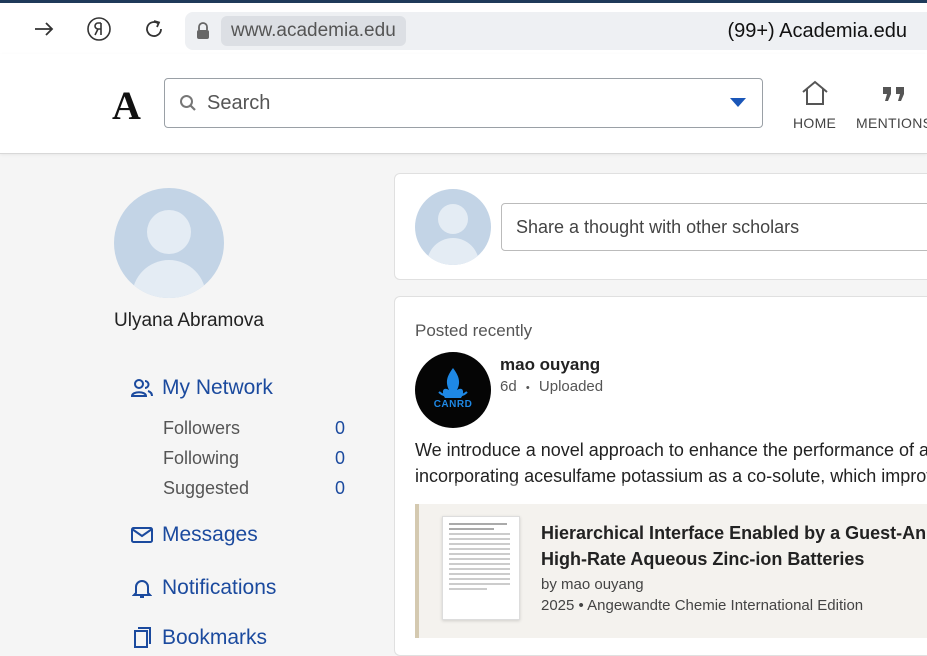  What do you see at coordinates (44, 29) in the screenshot?
I see `back-arrow-icon` at bounding box center [44, 29].